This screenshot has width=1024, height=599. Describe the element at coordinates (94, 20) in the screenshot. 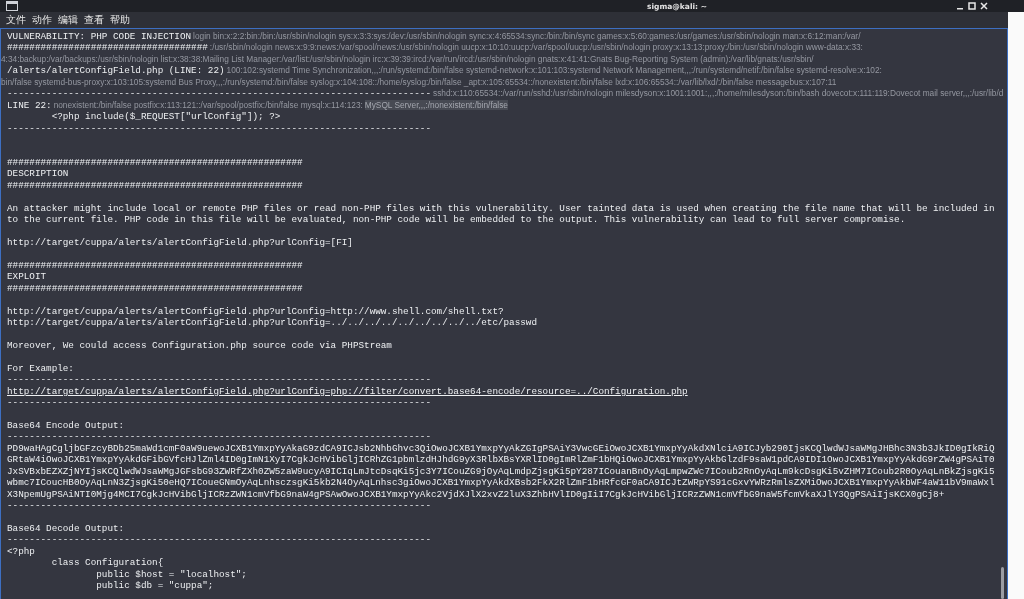

I see `menu-item: 查看` at that location.